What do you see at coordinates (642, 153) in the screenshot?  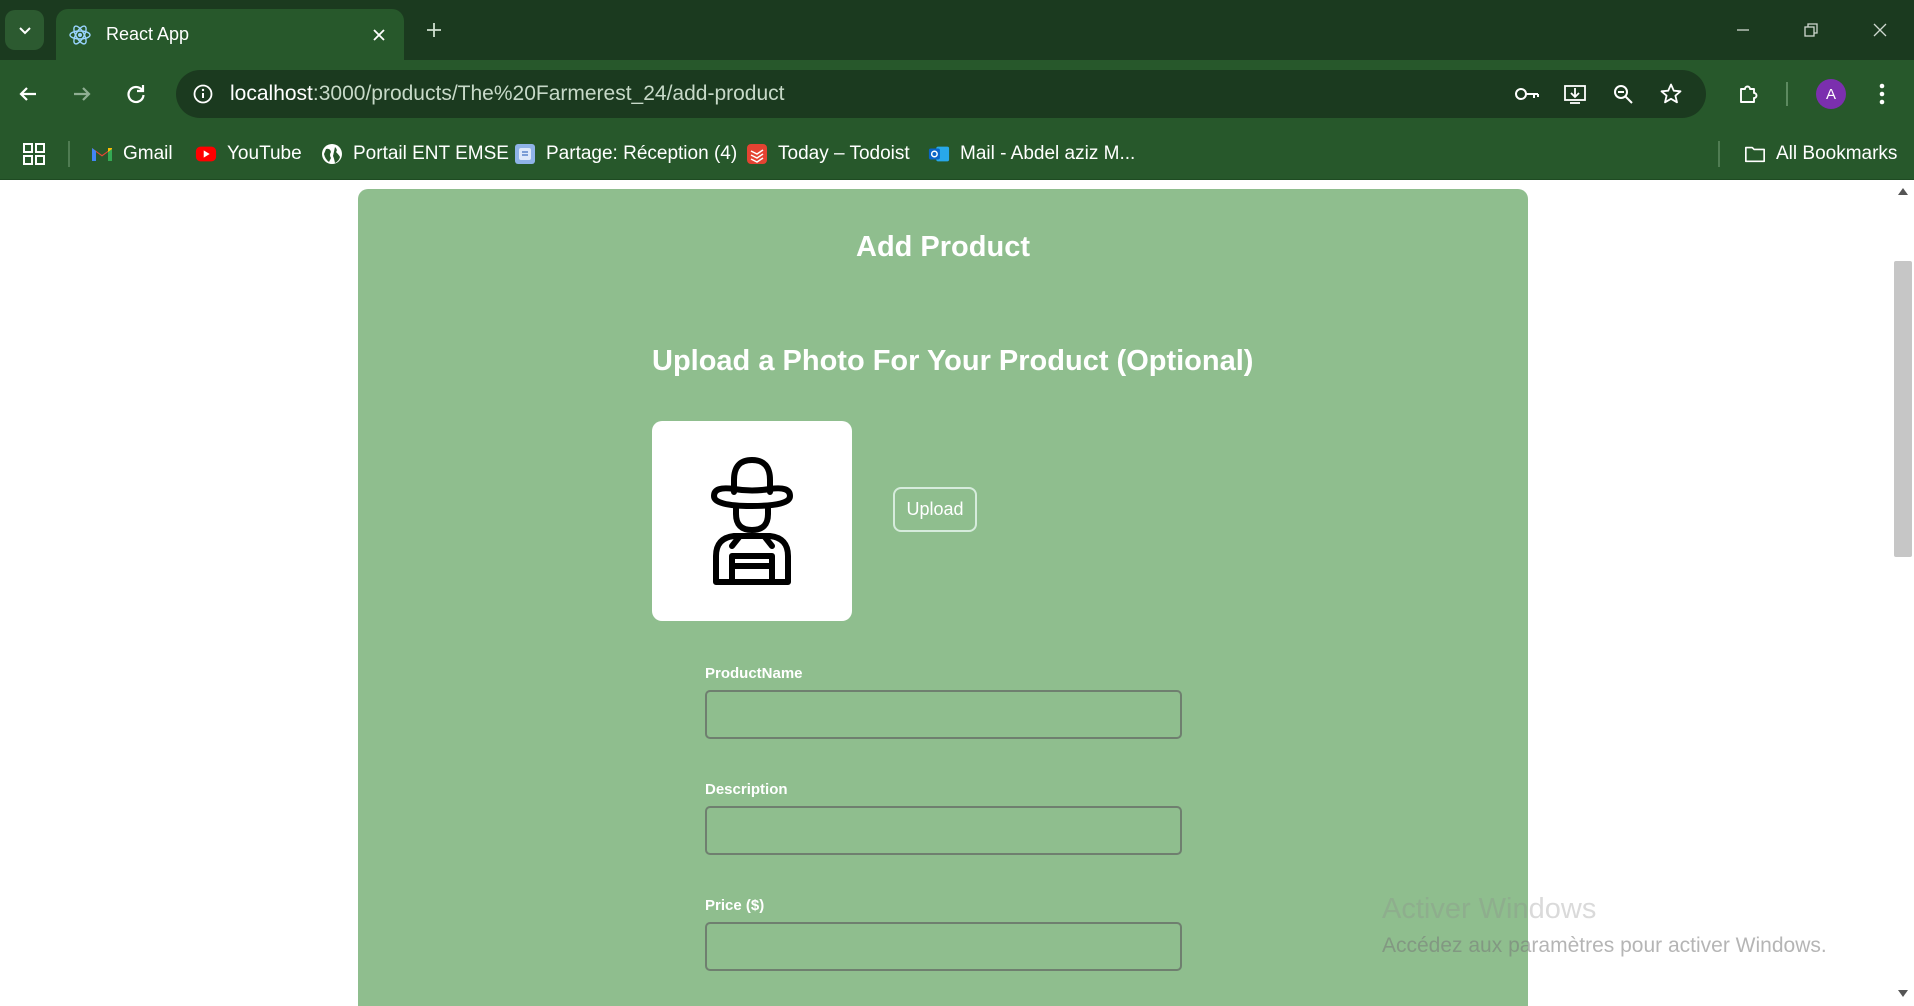 I see `bookmark-label: Partage: Réception (4)` at bounding box center [642, 153].